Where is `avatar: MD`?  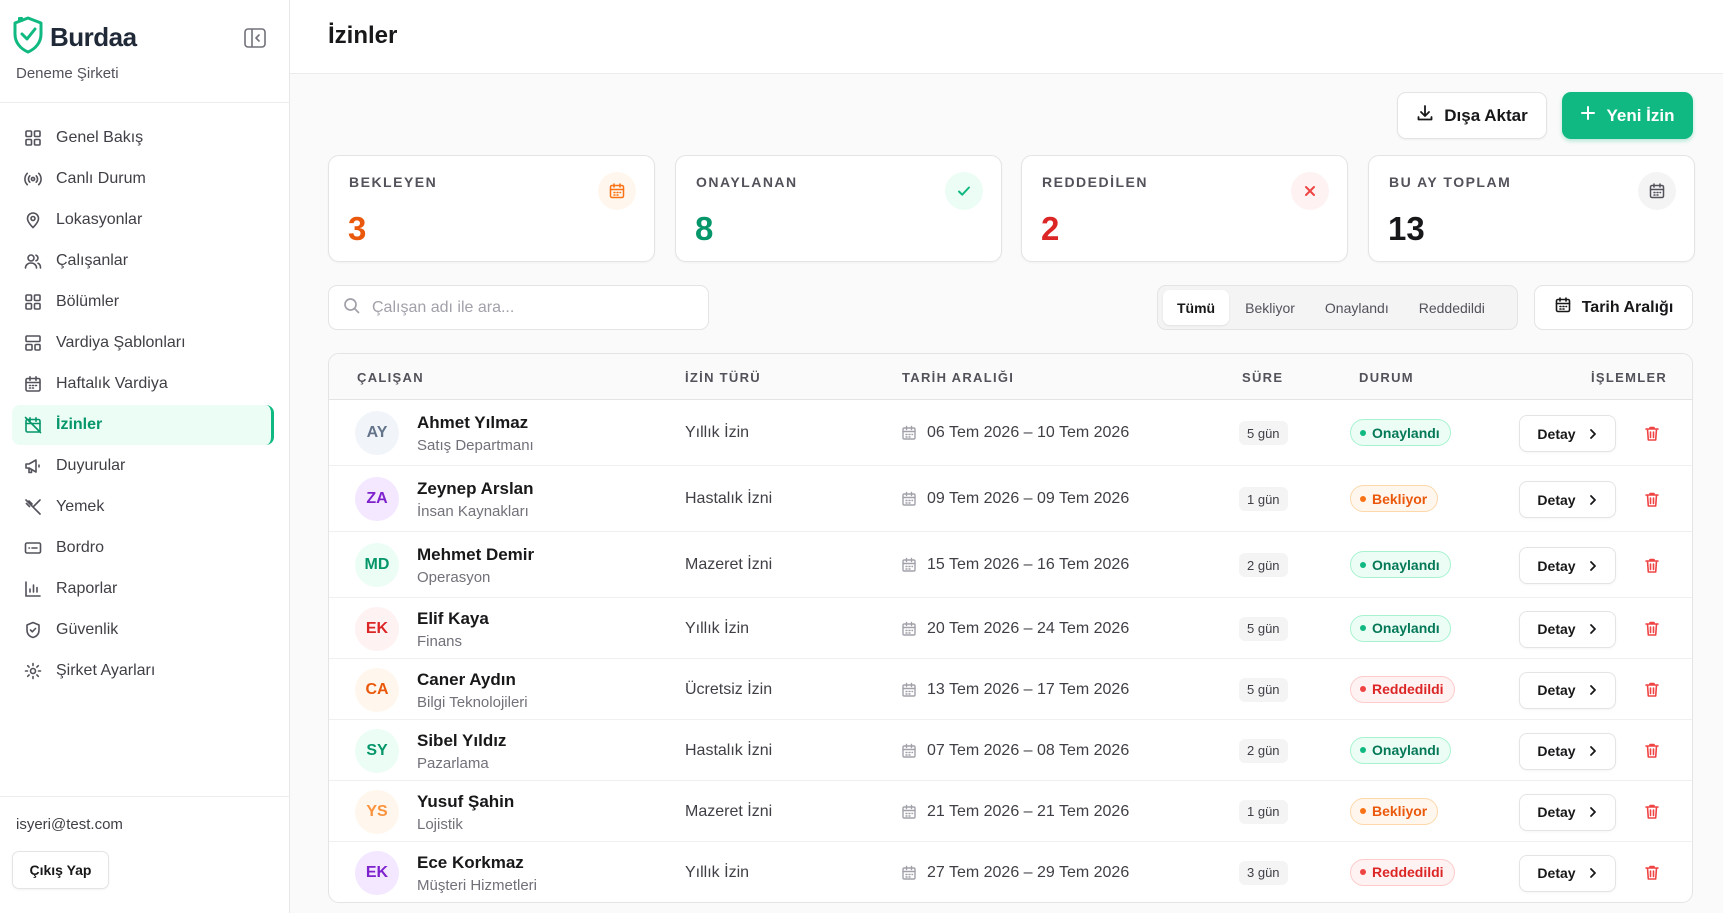
avatar: MD is located at coordinates (377, 565).